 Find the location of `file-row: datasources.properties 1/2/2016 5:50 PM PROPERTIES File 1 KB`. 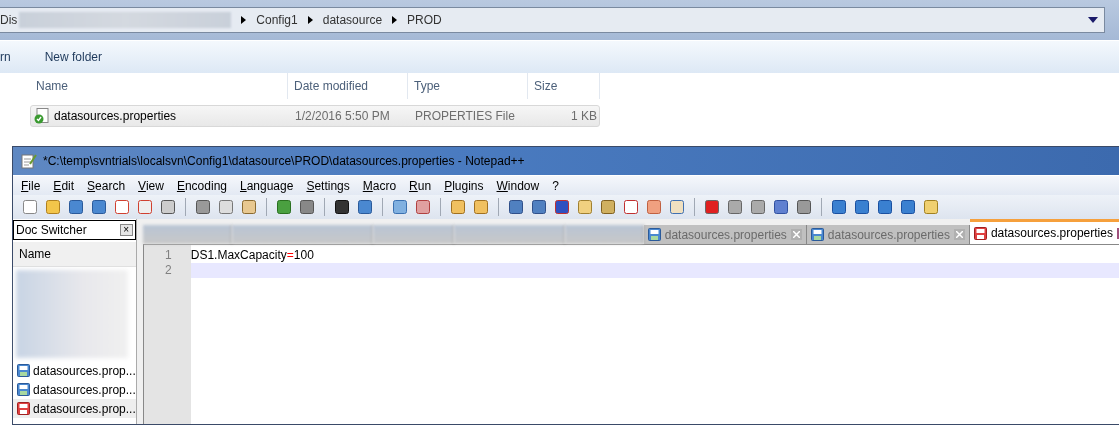

file-row: datasources.properties 1/2/2016 5:50 PM PROPERTIES File 1 KB is located at coordinates (315, 116).